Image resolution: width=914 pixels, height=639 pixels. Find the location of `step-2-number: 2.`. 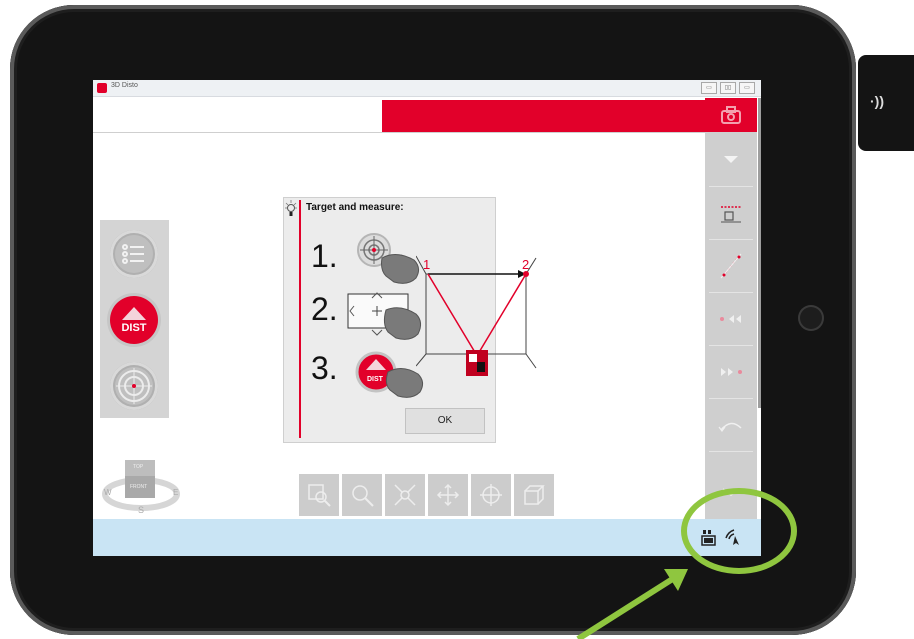

step-2-number: 2. is located at coordinates (324, 309).